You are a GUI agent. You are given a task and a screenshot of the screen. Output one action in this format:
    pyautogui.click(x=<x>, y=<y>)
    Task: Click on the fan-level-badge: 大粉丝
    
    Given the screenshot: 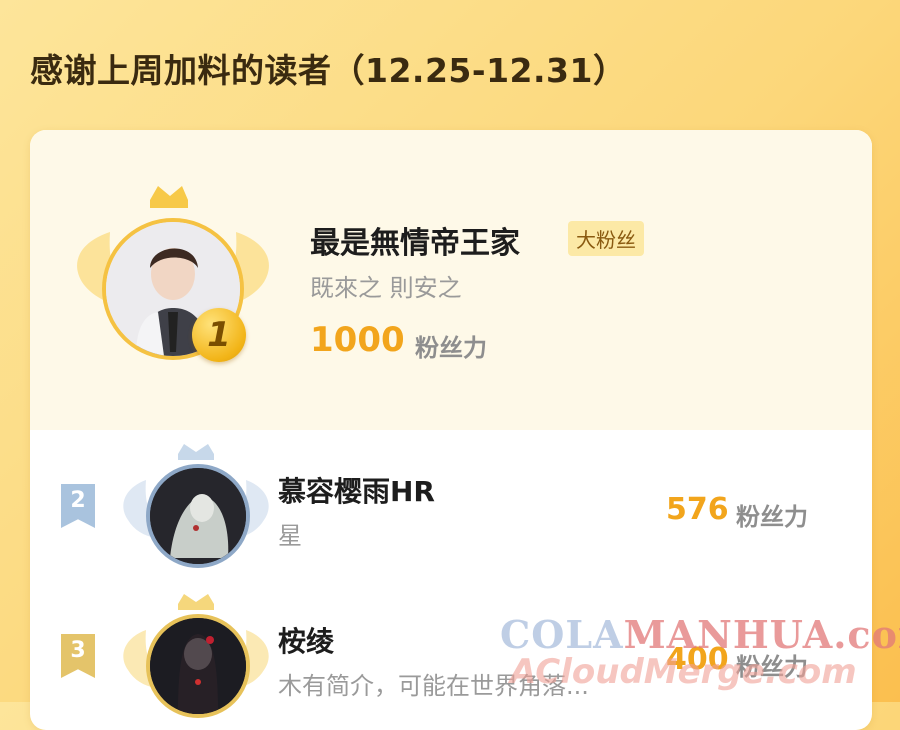 What is the action you would take?
    pyautogui.click(x=606, y=238)
    